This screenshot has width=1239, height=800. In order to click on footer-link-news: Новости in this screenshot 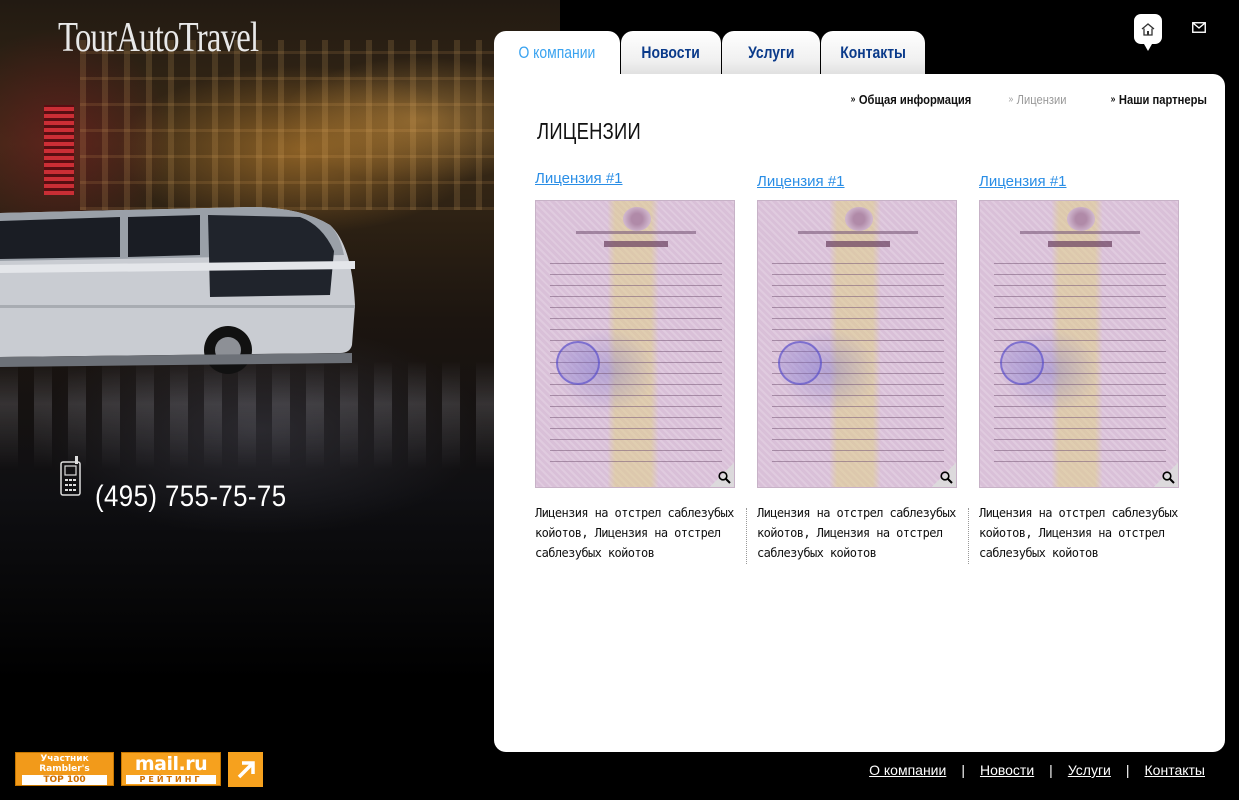, I will do `click(1007, 770)`.